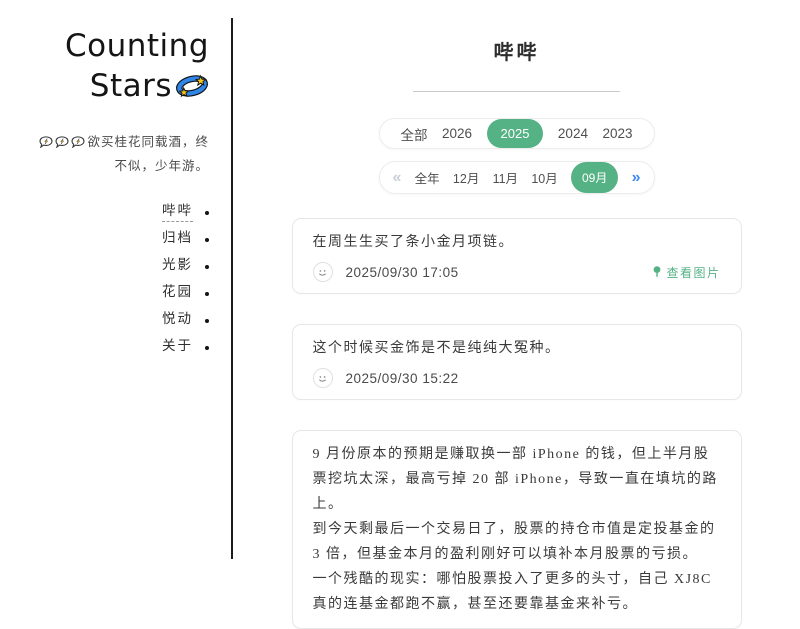  What do you see at coordinates (516, 91) in the screenshot?
I see `title-divider` at bounding box center [516, 91].